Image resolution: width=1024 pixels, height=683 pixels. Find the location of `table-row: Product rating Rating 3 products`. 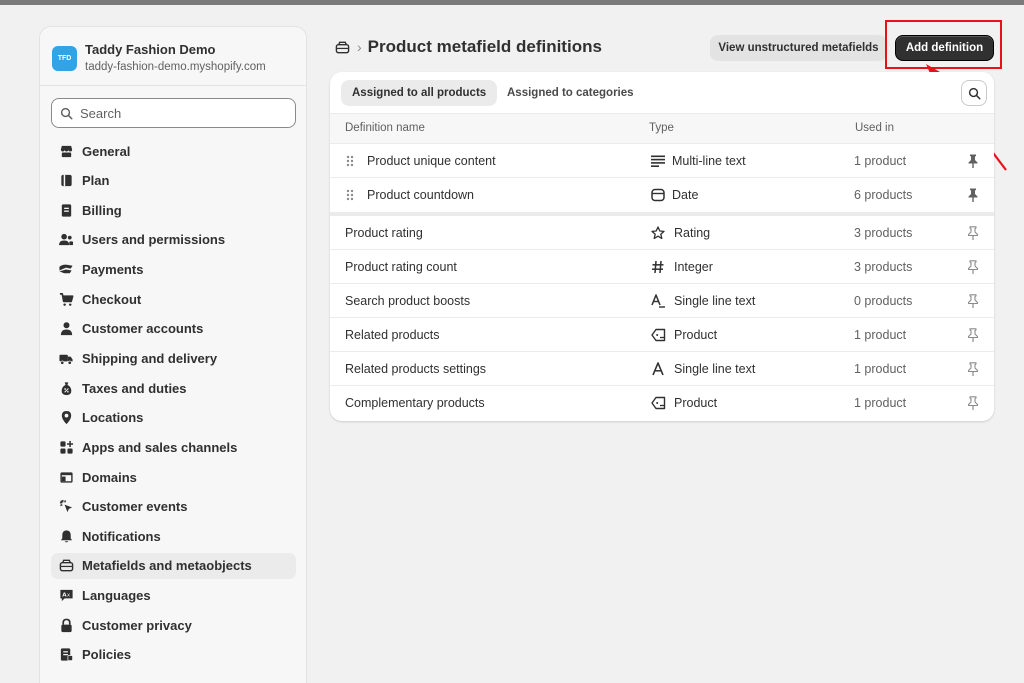

table-row: Product rating Rating 3 products is located at coordinates (662, 233).